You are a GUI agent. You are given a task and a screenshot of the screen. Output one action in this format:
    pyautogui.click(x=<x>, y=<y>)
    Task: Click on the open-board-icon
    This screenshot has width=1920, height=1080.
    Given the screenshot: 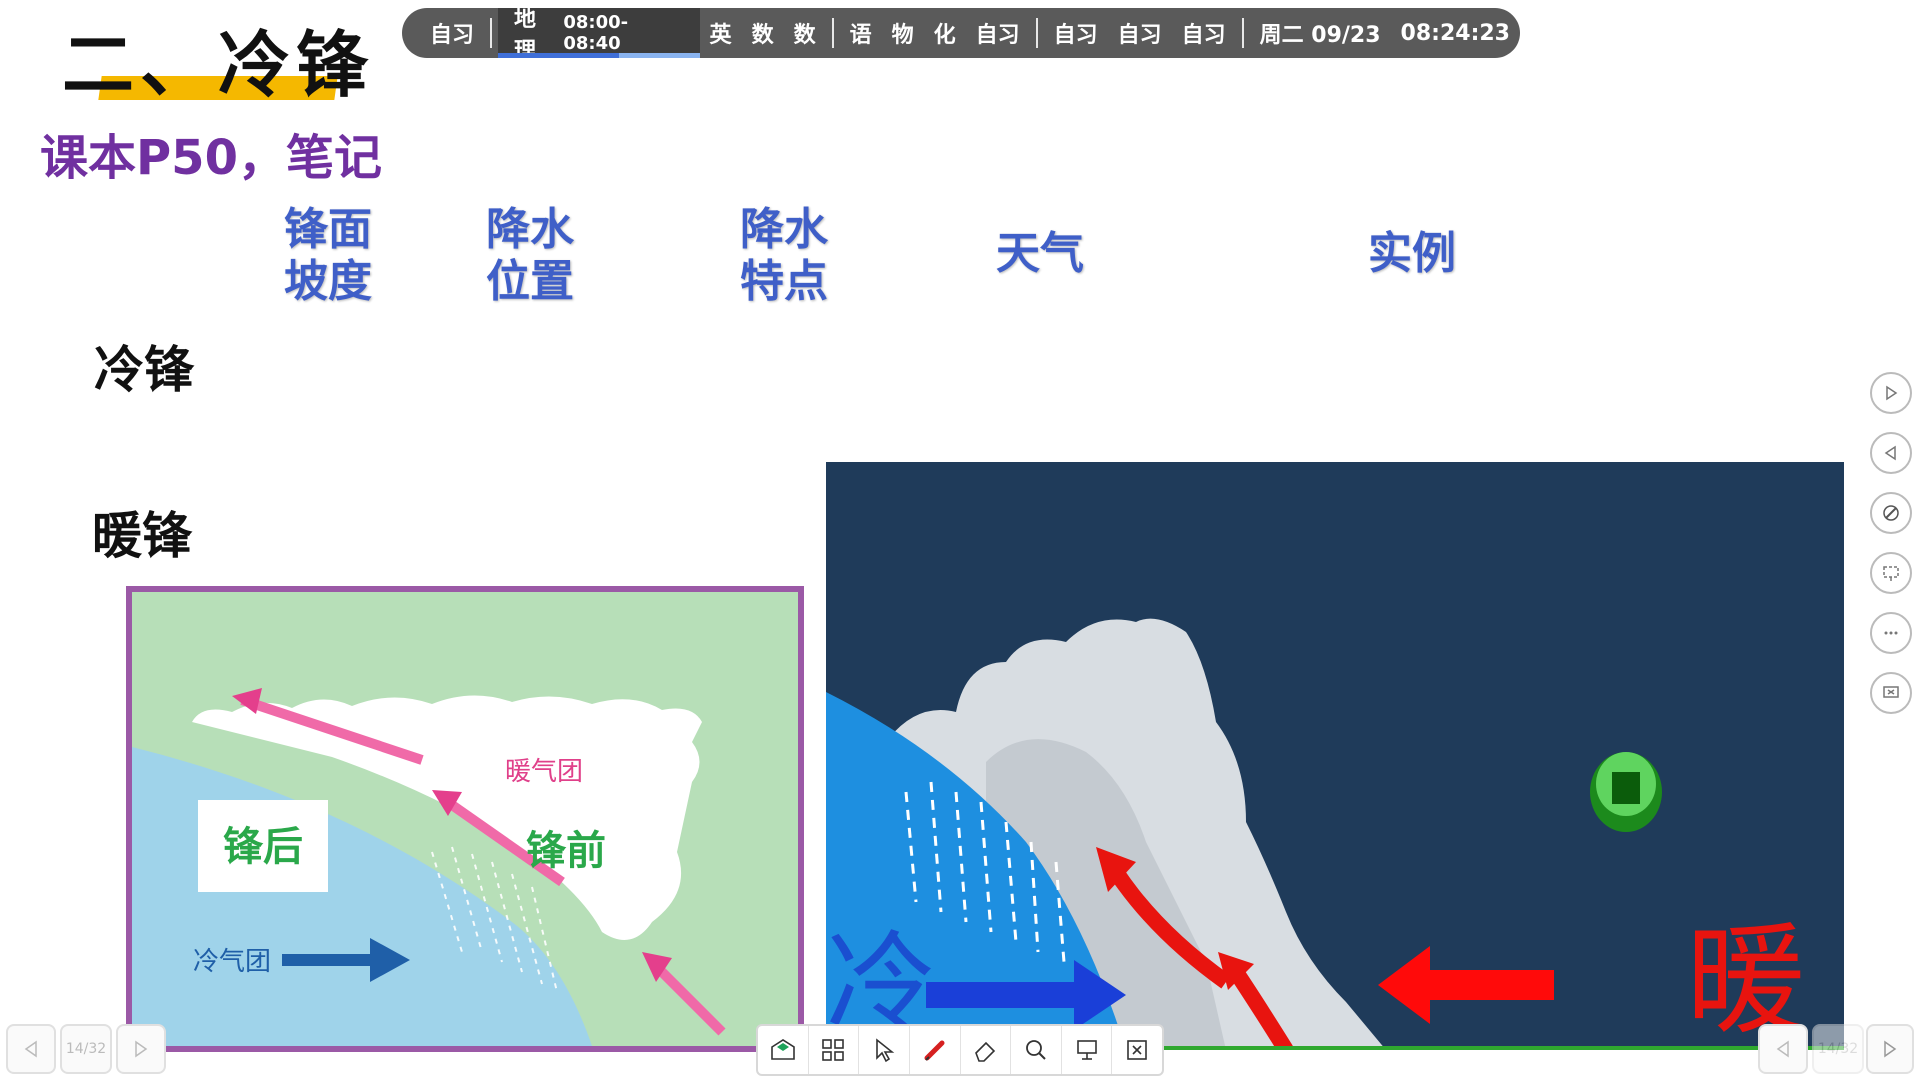 What is the action you would take?
    pyautogui.click(x=783, y=1050)
    